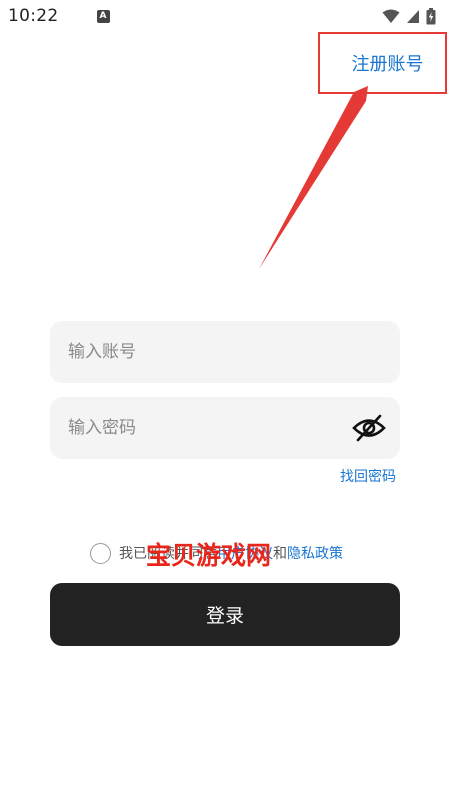 The height and width of the screenshot is (800, 450). Describe the element at coordinates (204, 428) in the screenshot. I see `password-input` at that location.